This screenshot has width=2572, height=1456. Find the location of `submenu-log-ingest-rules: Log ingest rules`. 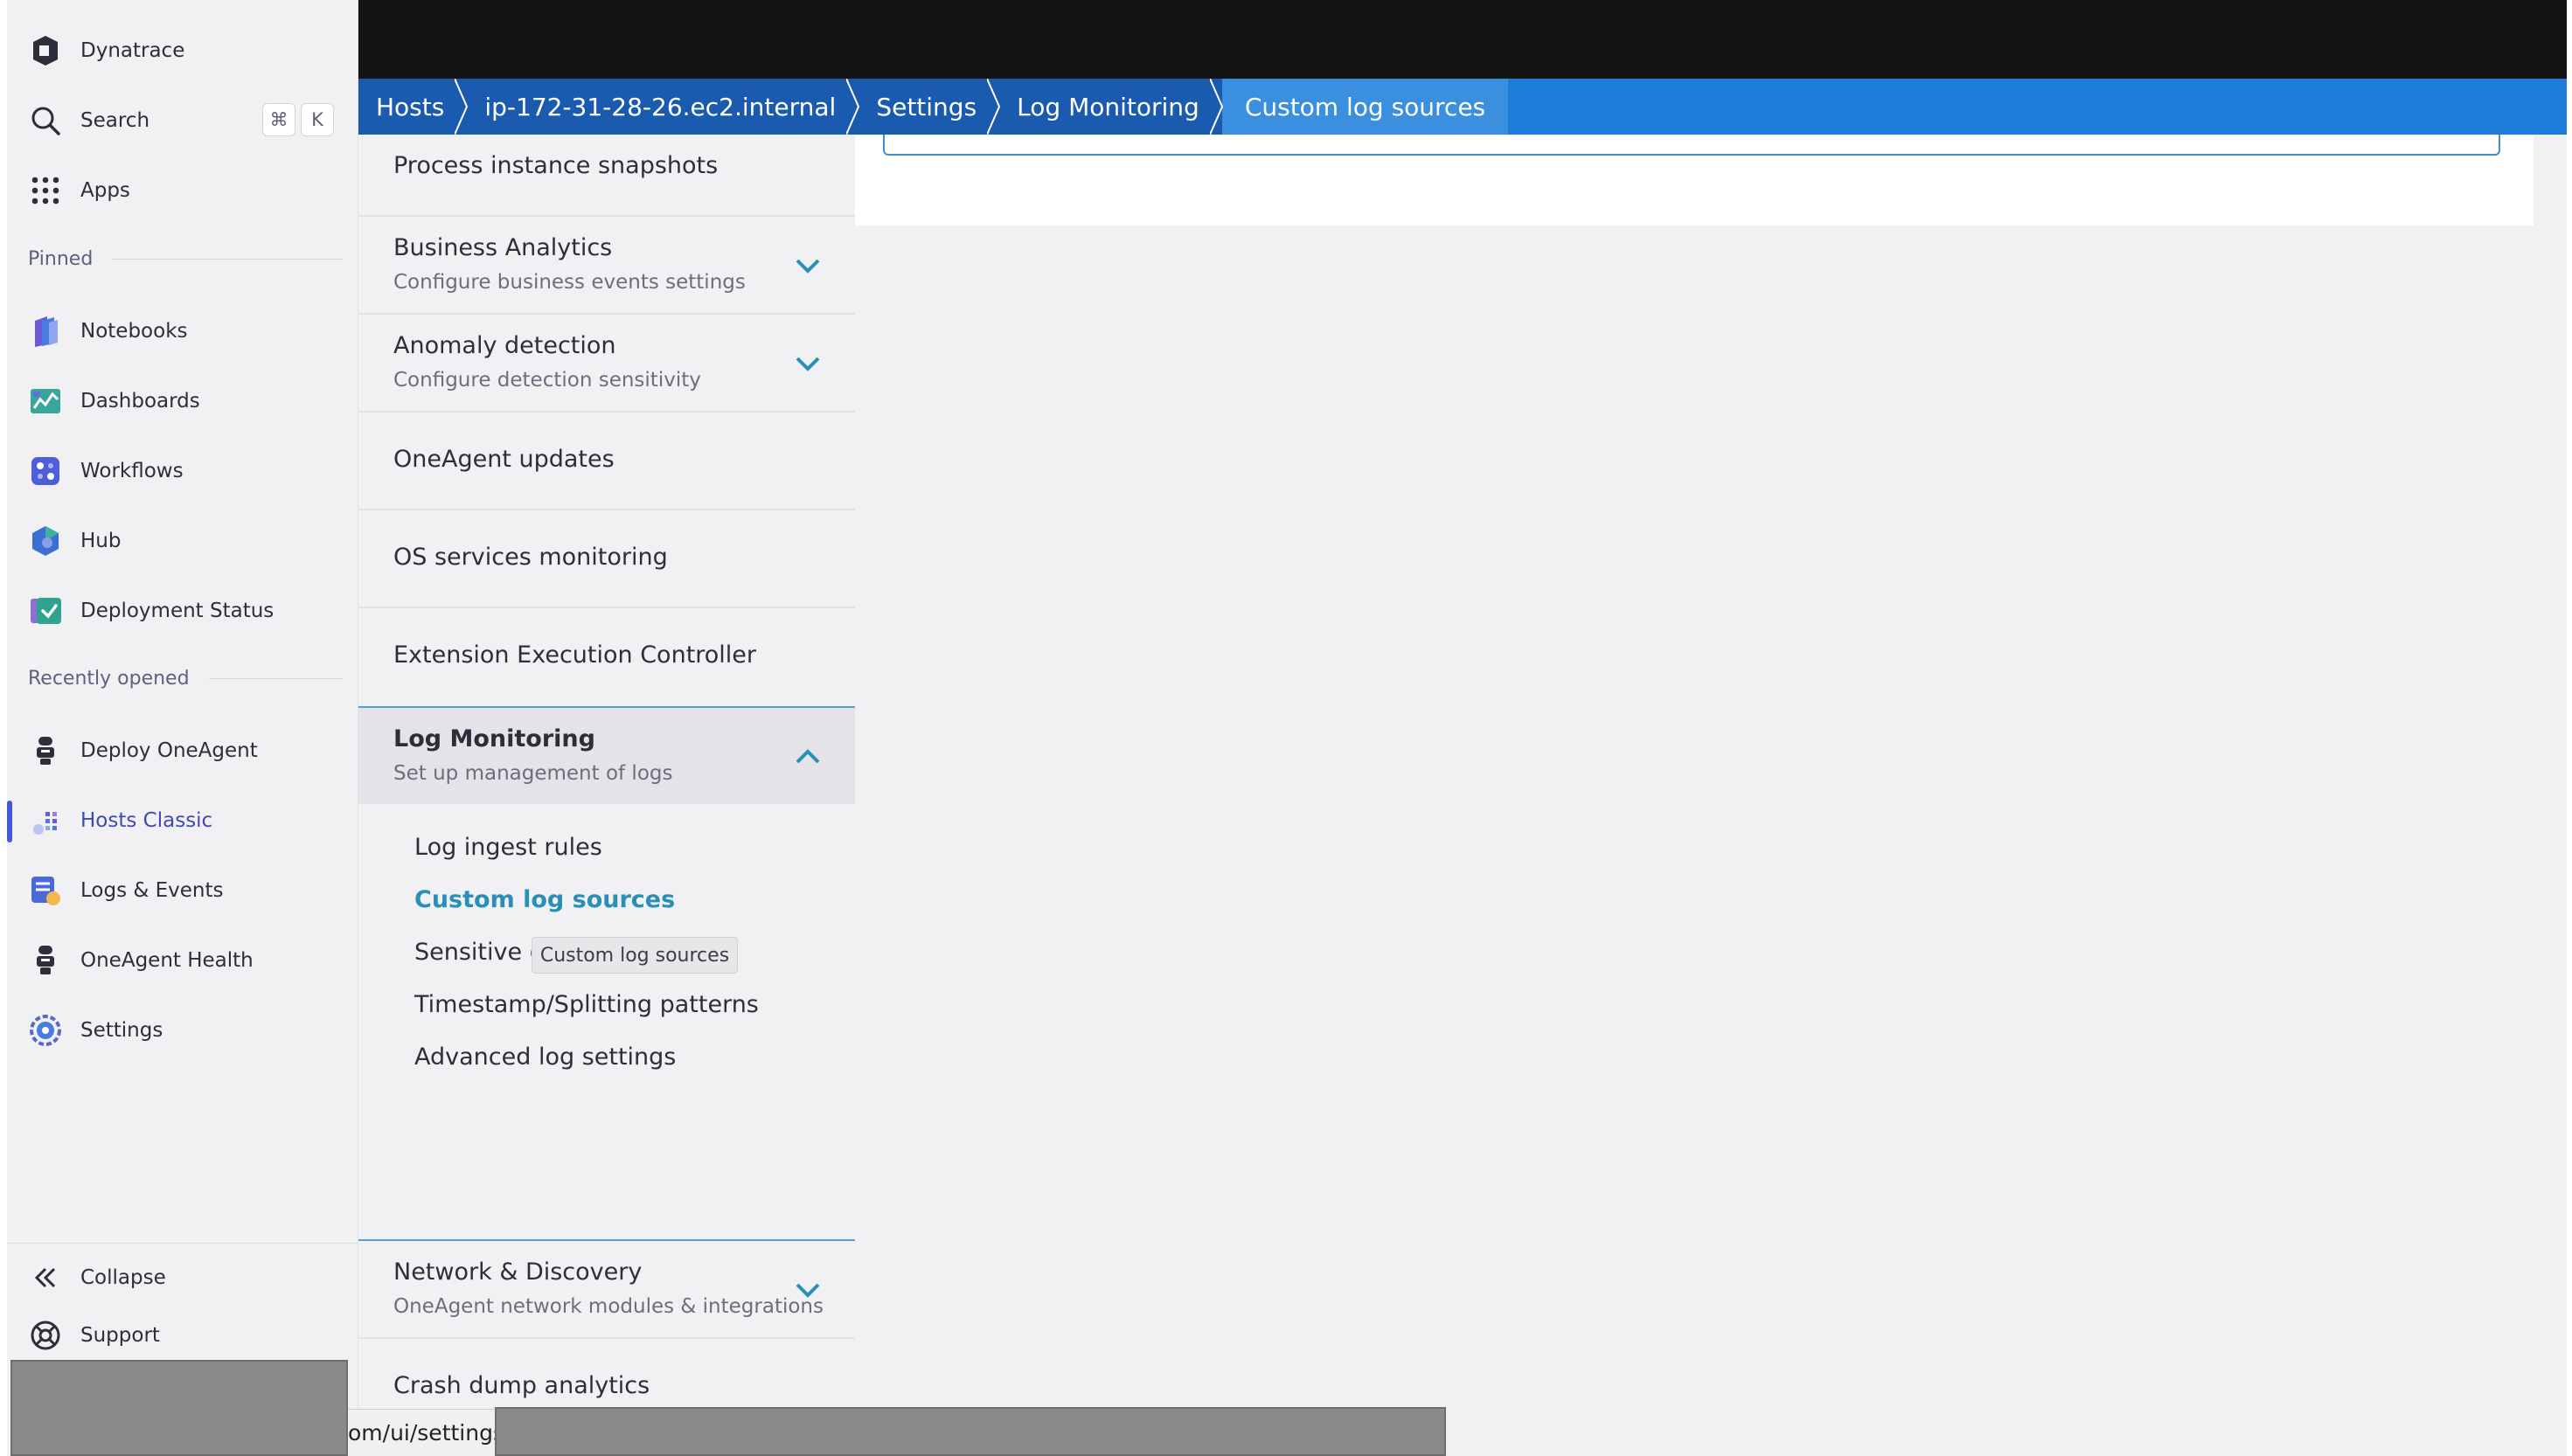

submenu-log-ingest-rules: Log ingest rules is located at coordinates (508, 847).